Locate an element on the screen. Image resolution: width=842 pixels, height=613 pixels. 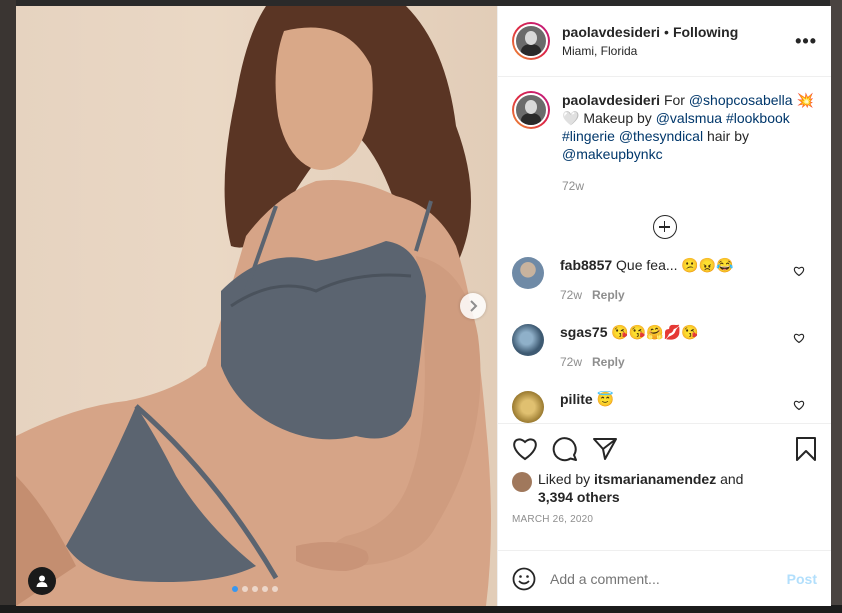
bookmark-icon is located at coordinates (806, 449).